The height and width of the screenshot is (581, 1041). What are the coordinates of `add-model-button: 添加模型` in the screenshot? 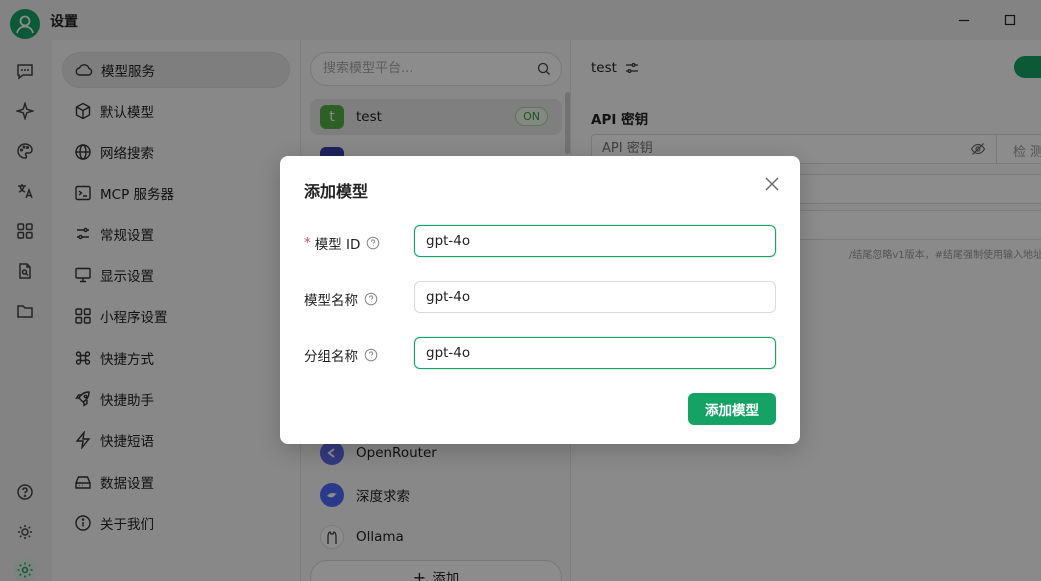 It's located at (732, 409).